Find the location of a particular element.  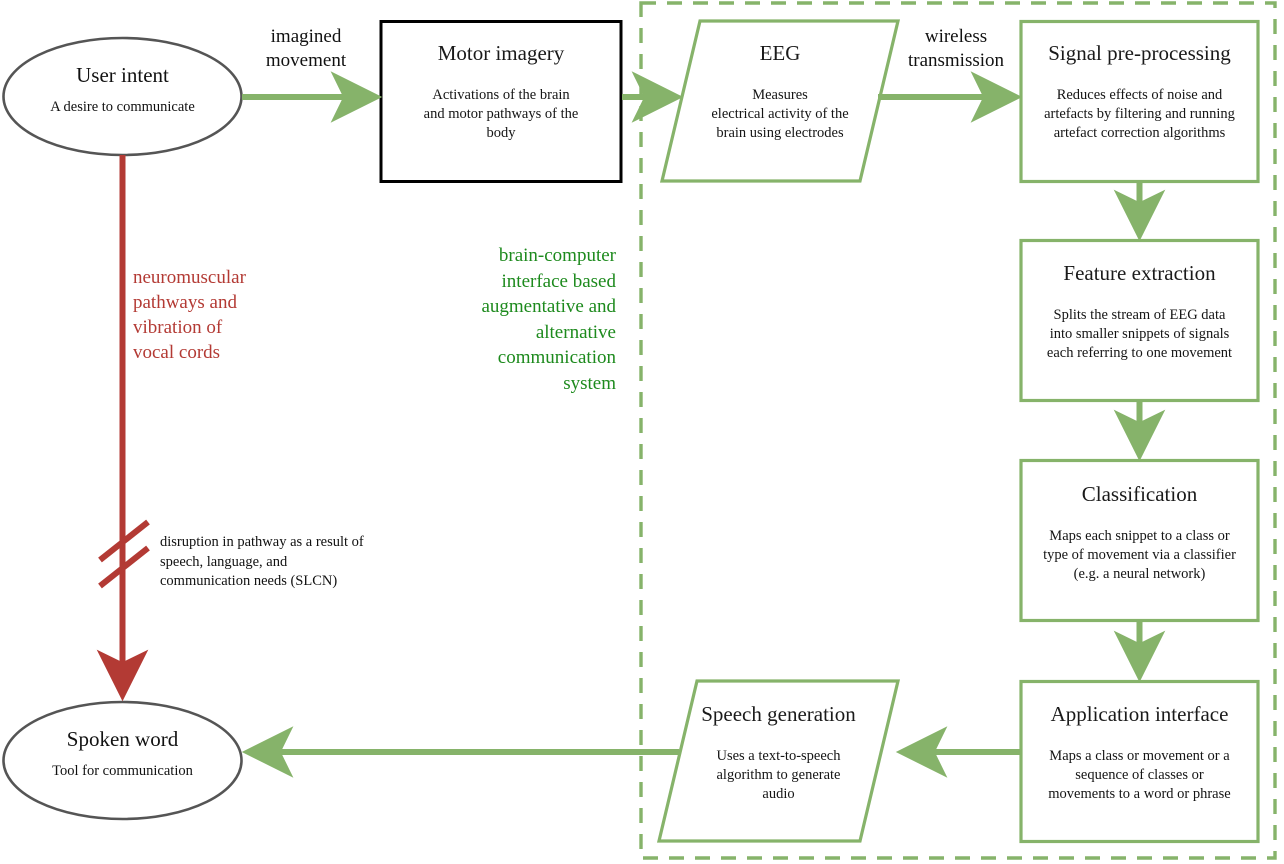

annotation-neuromuscular-line-0: neuromuscular is located at coordinates (189, 277).